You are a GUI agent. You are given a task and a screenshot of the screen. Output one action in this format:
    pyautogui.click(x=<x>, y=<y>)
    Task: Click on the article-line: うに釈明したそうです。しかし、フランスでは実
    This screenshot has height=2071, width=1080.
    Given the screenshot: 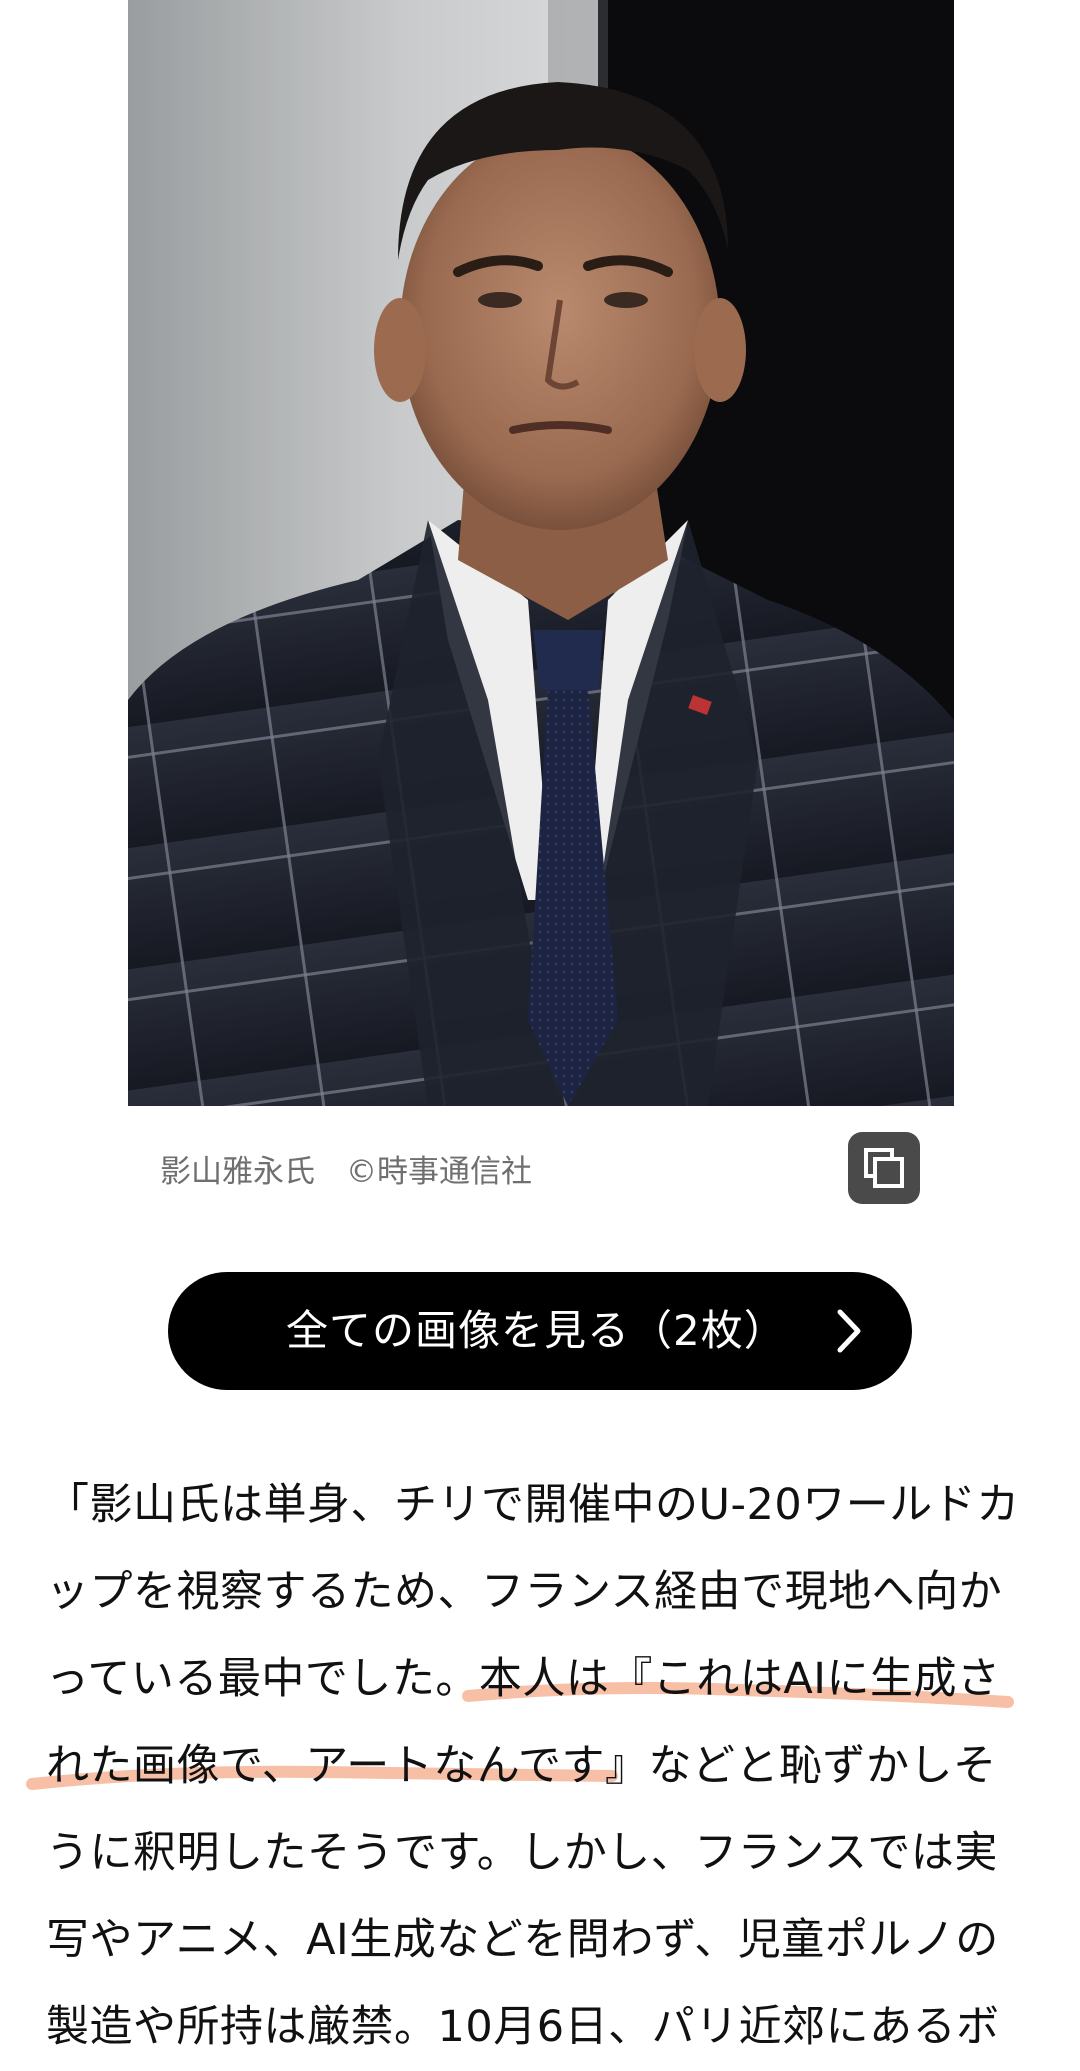 What is the action you would take?
    pyautogui.click(x=522, y=1853)
    